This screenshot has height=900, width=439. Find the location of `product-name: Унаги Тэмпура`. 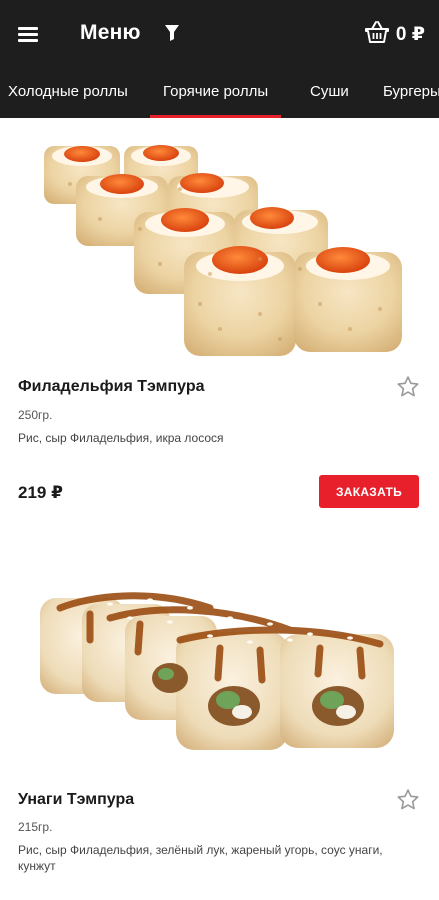

product-name: Унаги Тэмпура is located at coordinates (76, 799).